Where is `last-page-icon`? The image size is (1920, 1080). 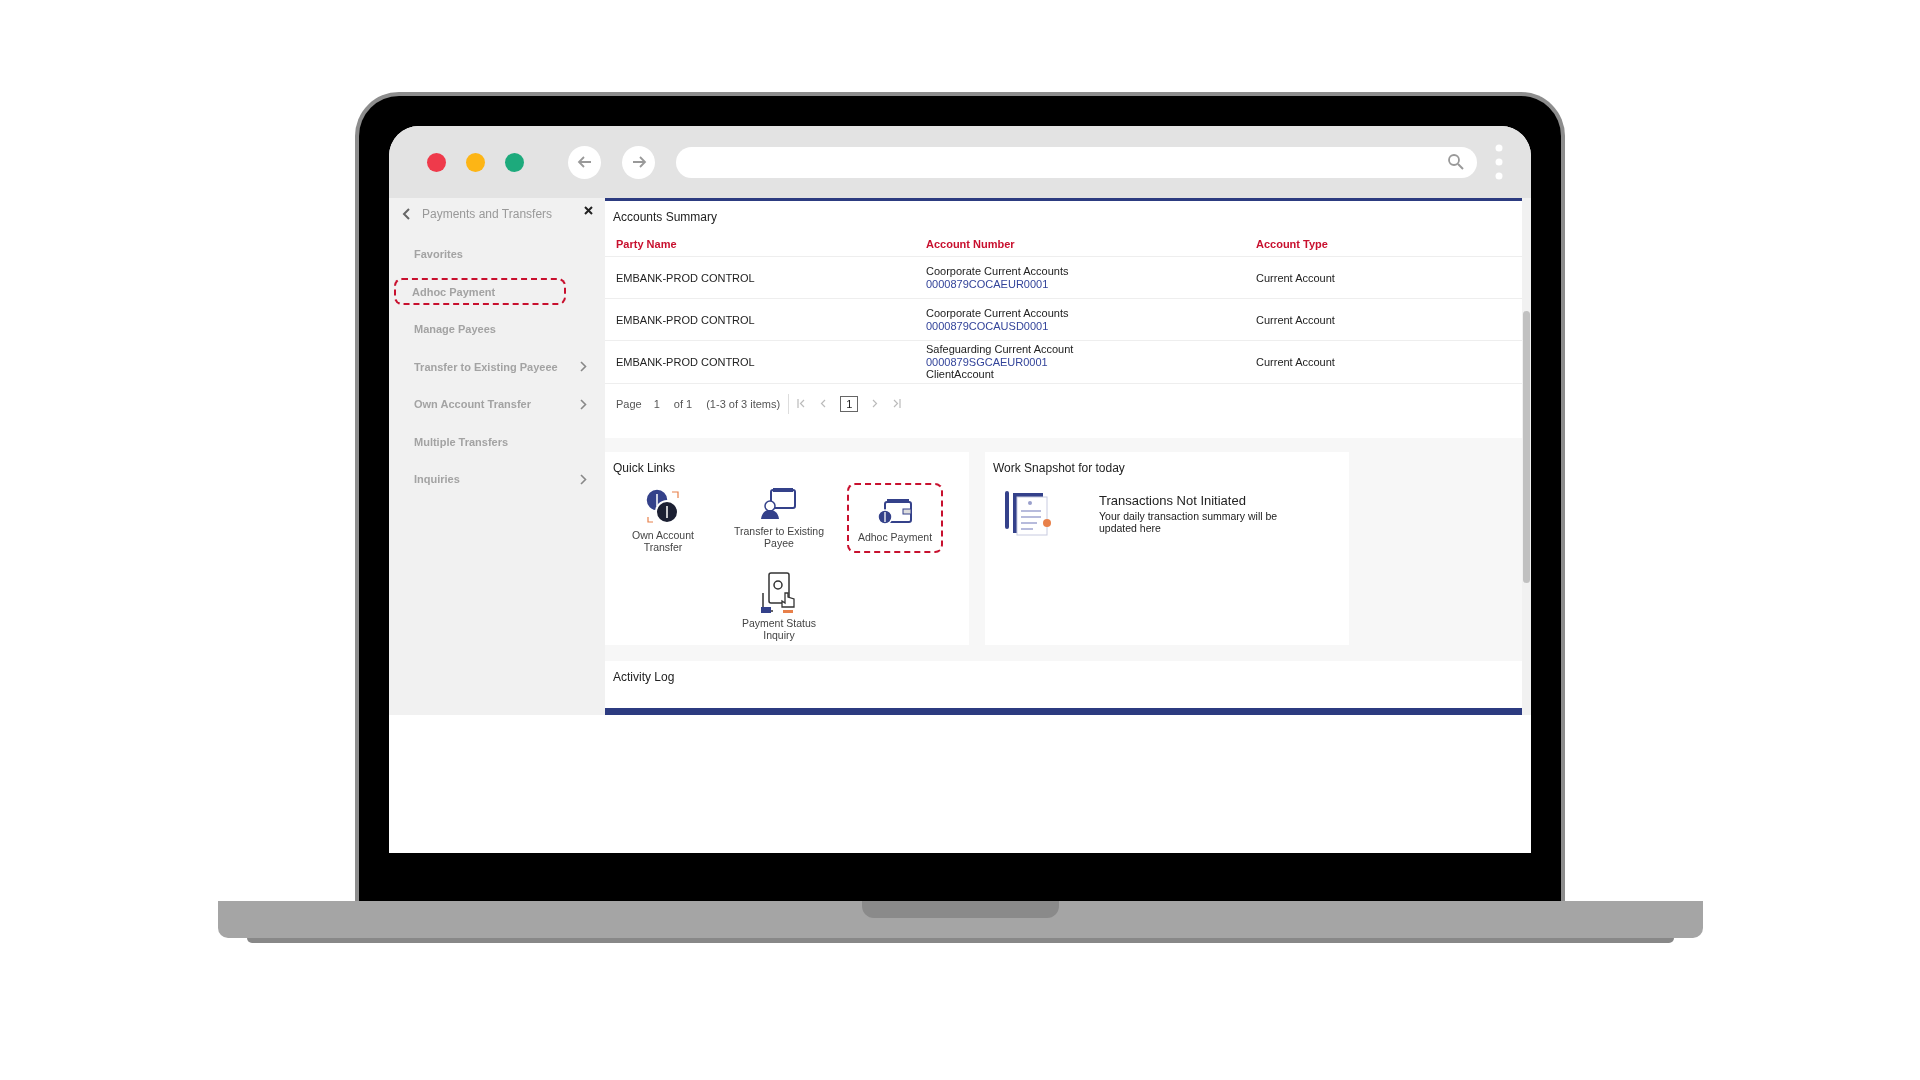 last-page-icon is located at coordinates (897, 403).